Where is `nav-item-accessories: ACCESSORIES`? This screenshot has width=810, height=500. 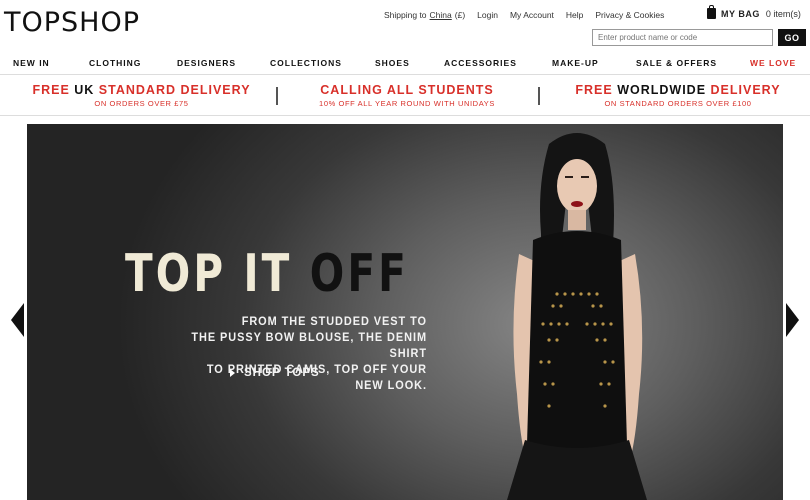 nav-item-accessories: ACCESSORIES is located at coordinates (480, 63).